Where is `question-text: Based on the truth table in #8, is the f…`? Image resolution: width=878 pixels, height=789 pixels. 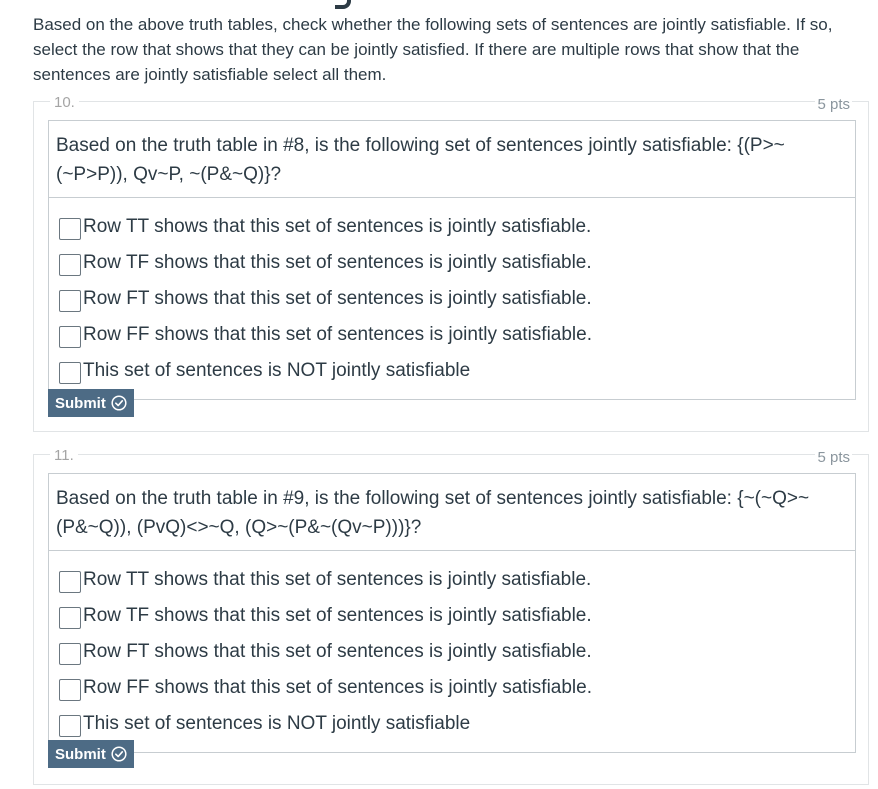
question-text: Based on the truth table in #8, is the f… is located at coordinates (452, 159).